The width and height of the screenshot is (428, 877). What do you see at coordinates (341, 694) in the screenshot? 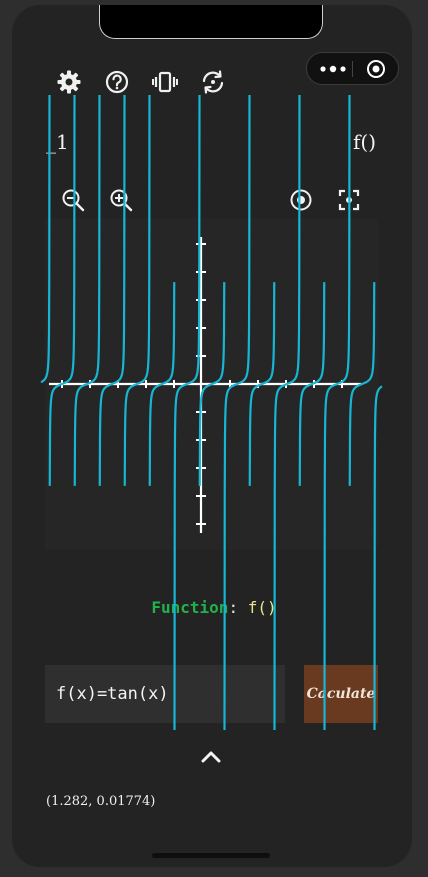
I see `calculate-button: Caculate` at bounding box center [341, 694].